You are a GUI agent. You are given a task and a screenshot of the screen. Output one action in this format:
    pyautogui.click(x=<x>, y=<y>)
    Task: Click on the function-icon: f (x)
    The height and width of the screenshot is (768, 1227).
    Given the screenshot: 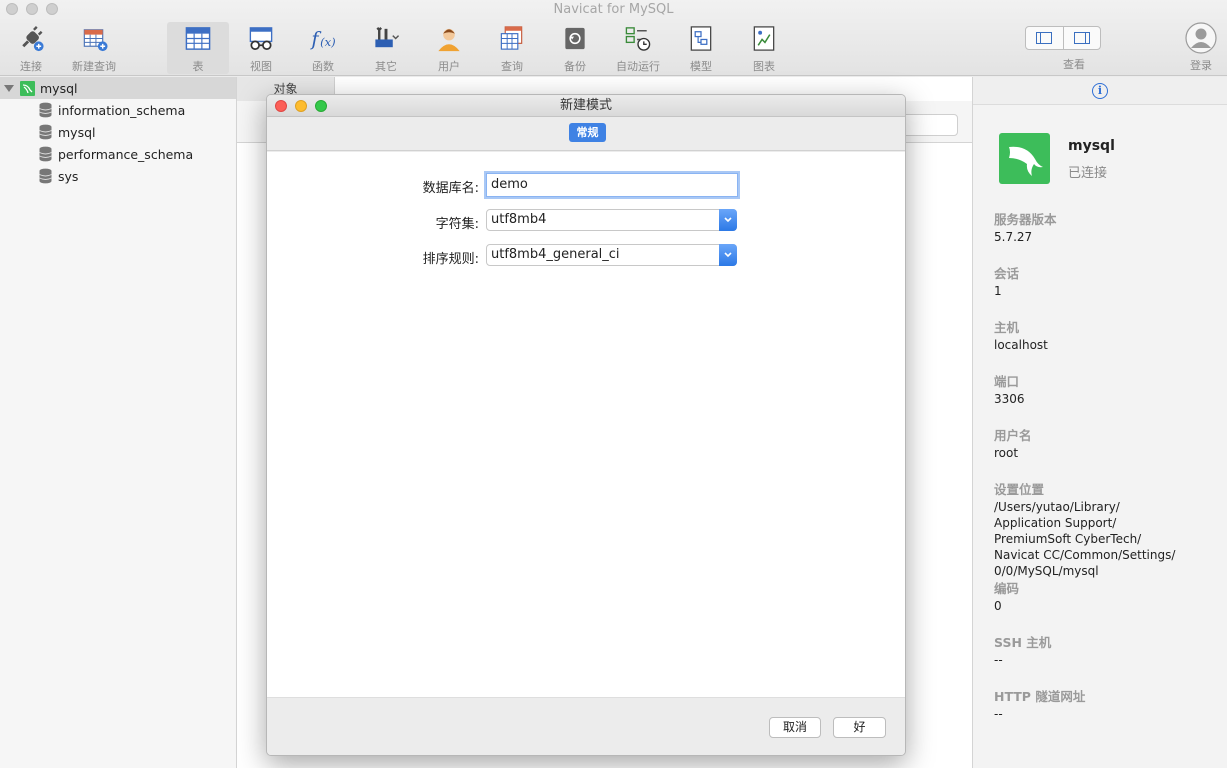 What is the action you would take?
    pyautogui.click(x=322, y=38)
    